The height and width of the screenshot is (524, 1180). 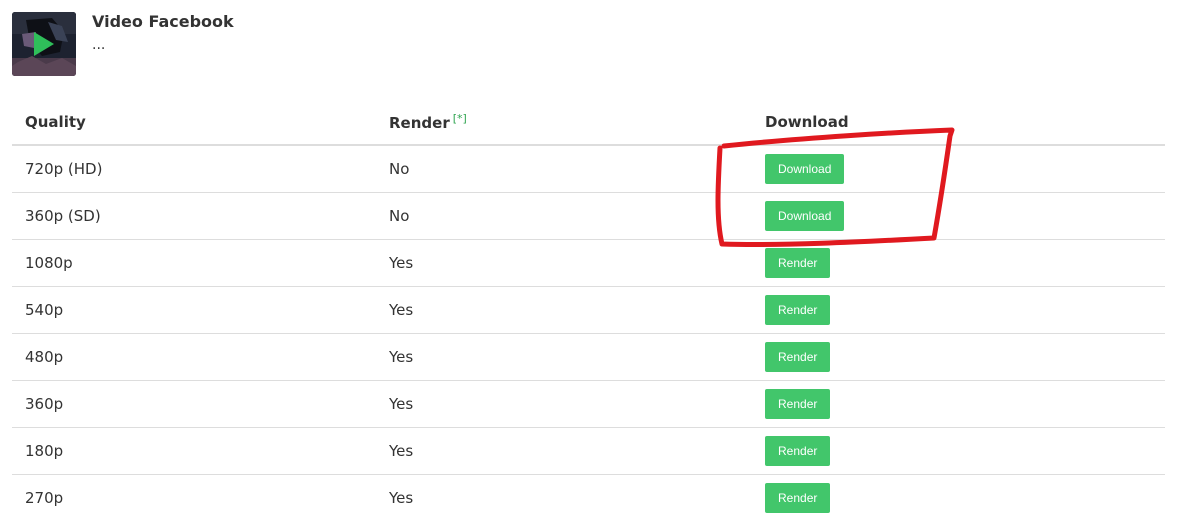 I want to click on quality-cell: 360p (SD), so click(x=63, y=216).